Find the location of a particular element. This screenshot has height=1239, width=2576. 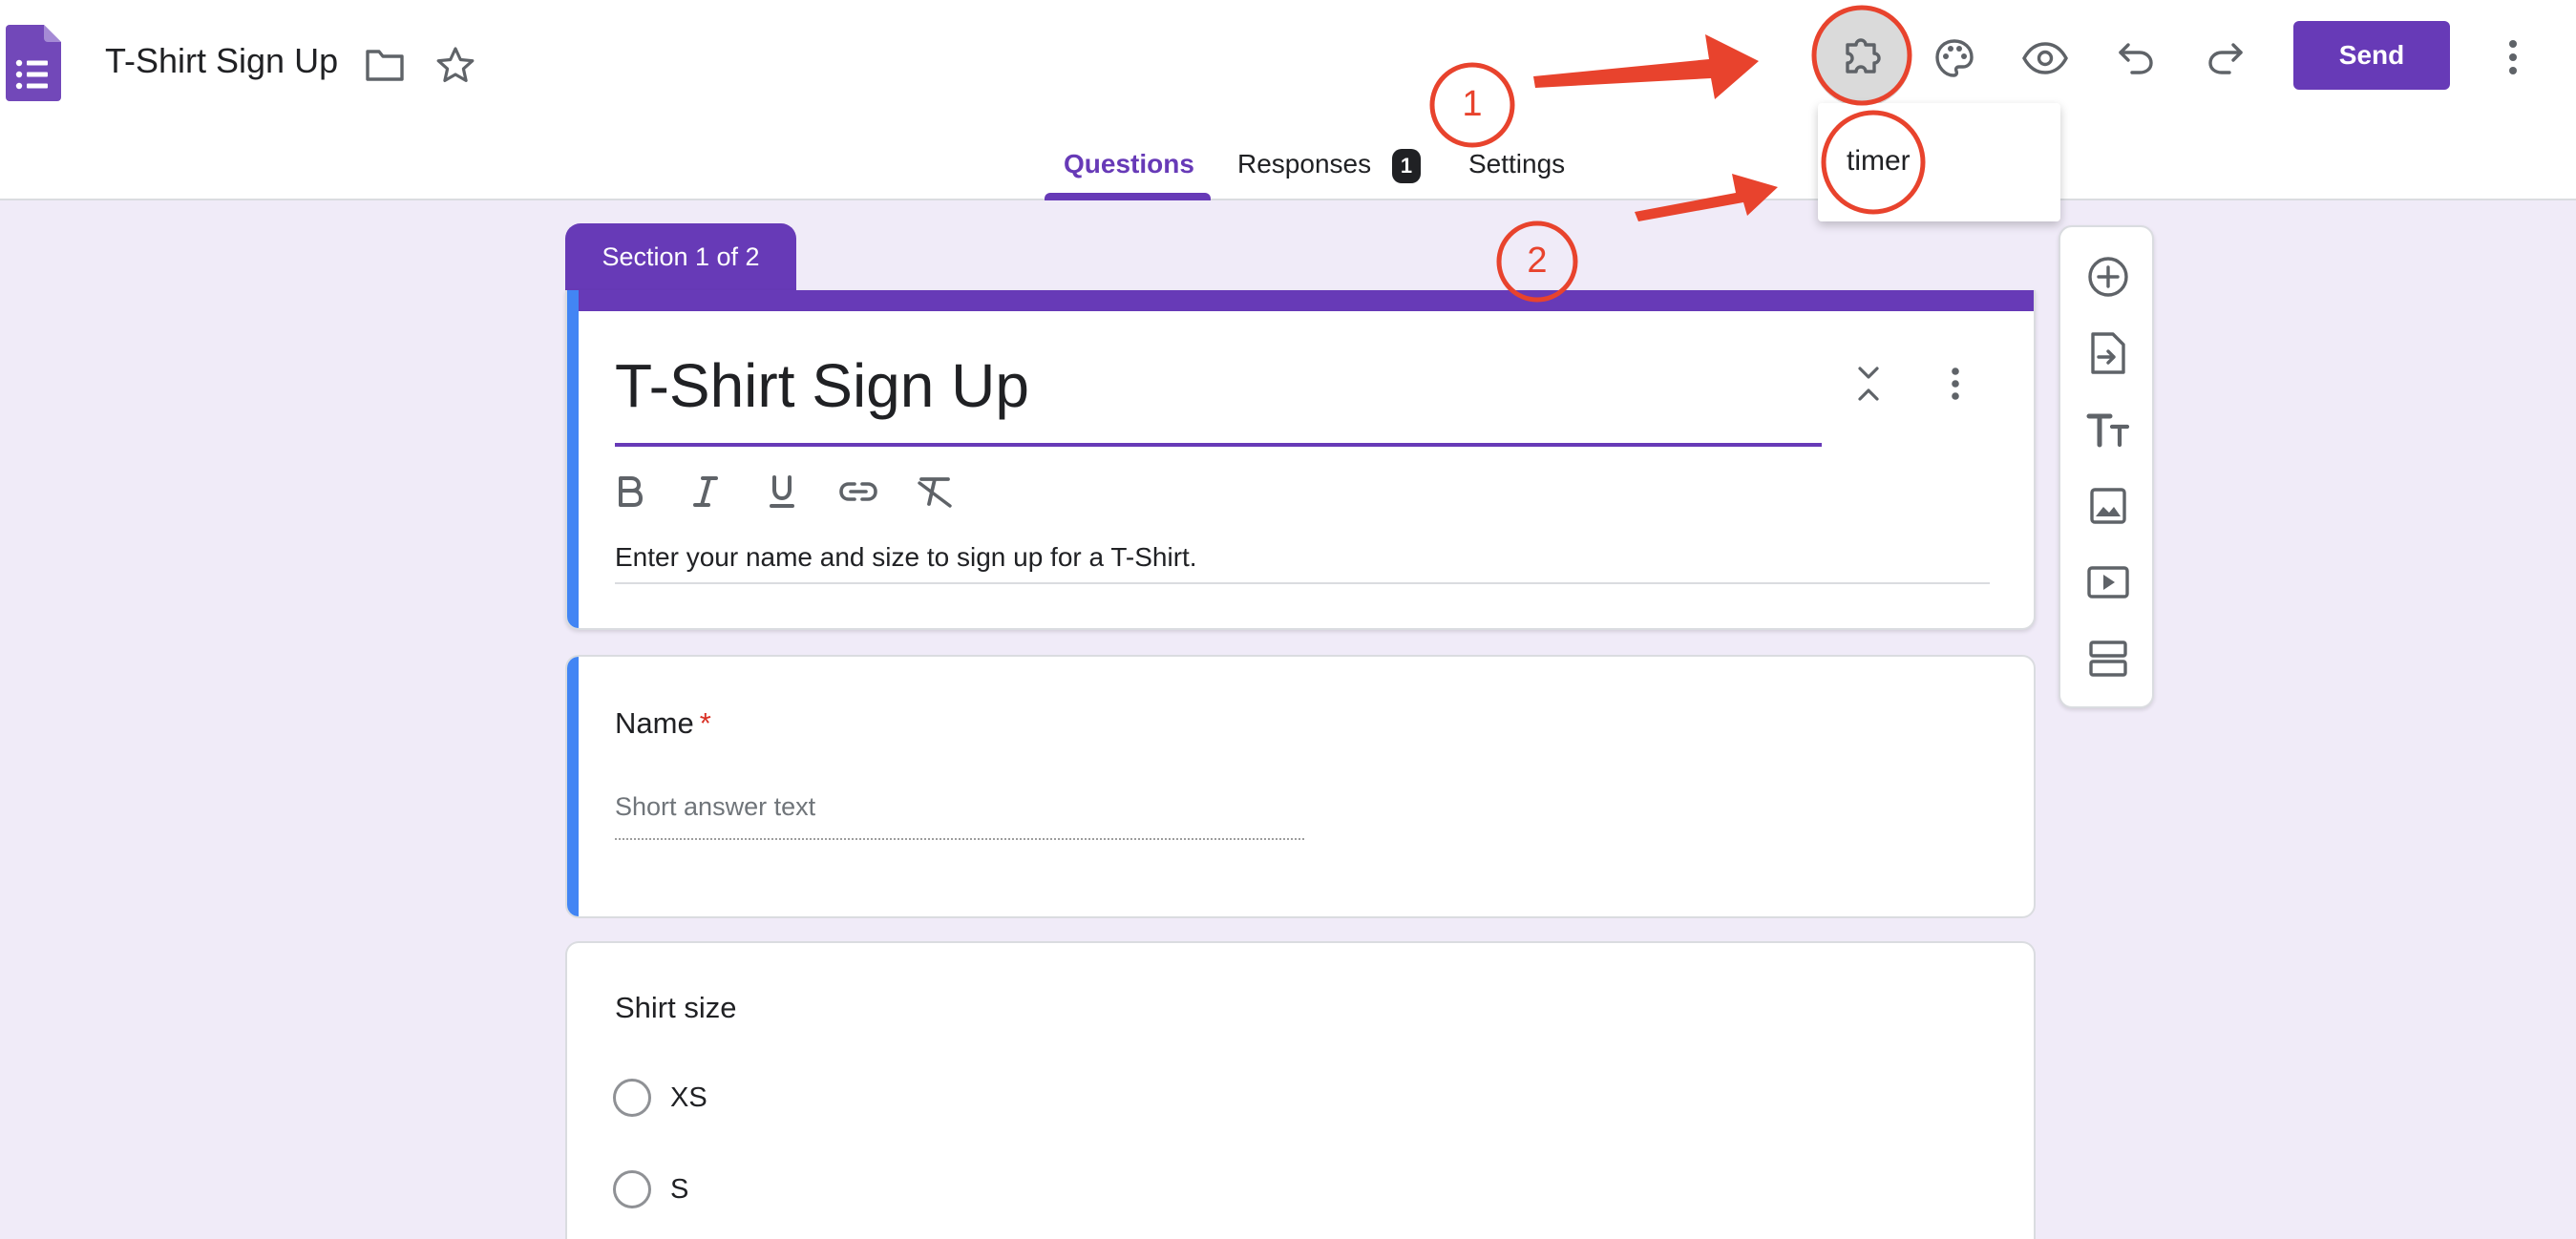

form-title-input: T-Shirt Sign Up is located at coordinates (822, 386).